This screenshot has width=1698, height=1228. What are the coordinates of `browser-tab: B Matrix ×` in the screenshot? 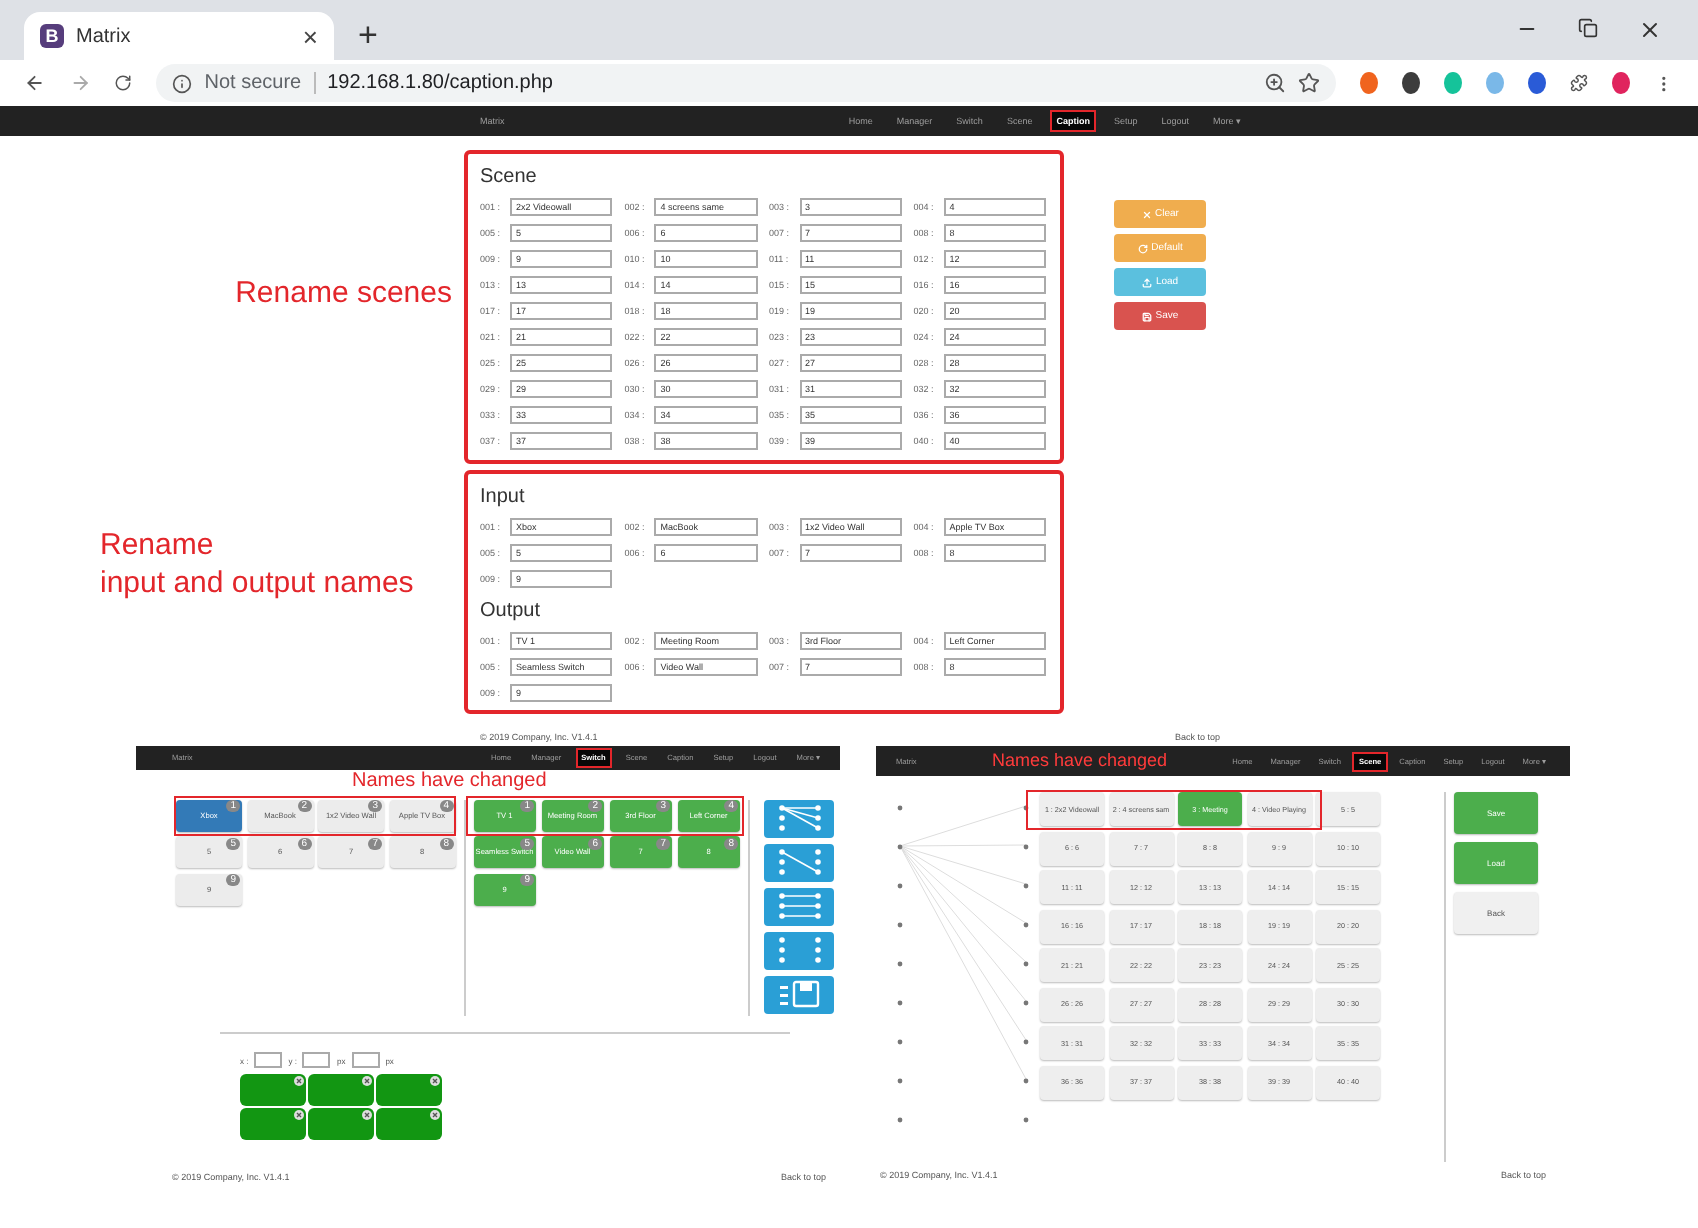 It's located at (179, 36).